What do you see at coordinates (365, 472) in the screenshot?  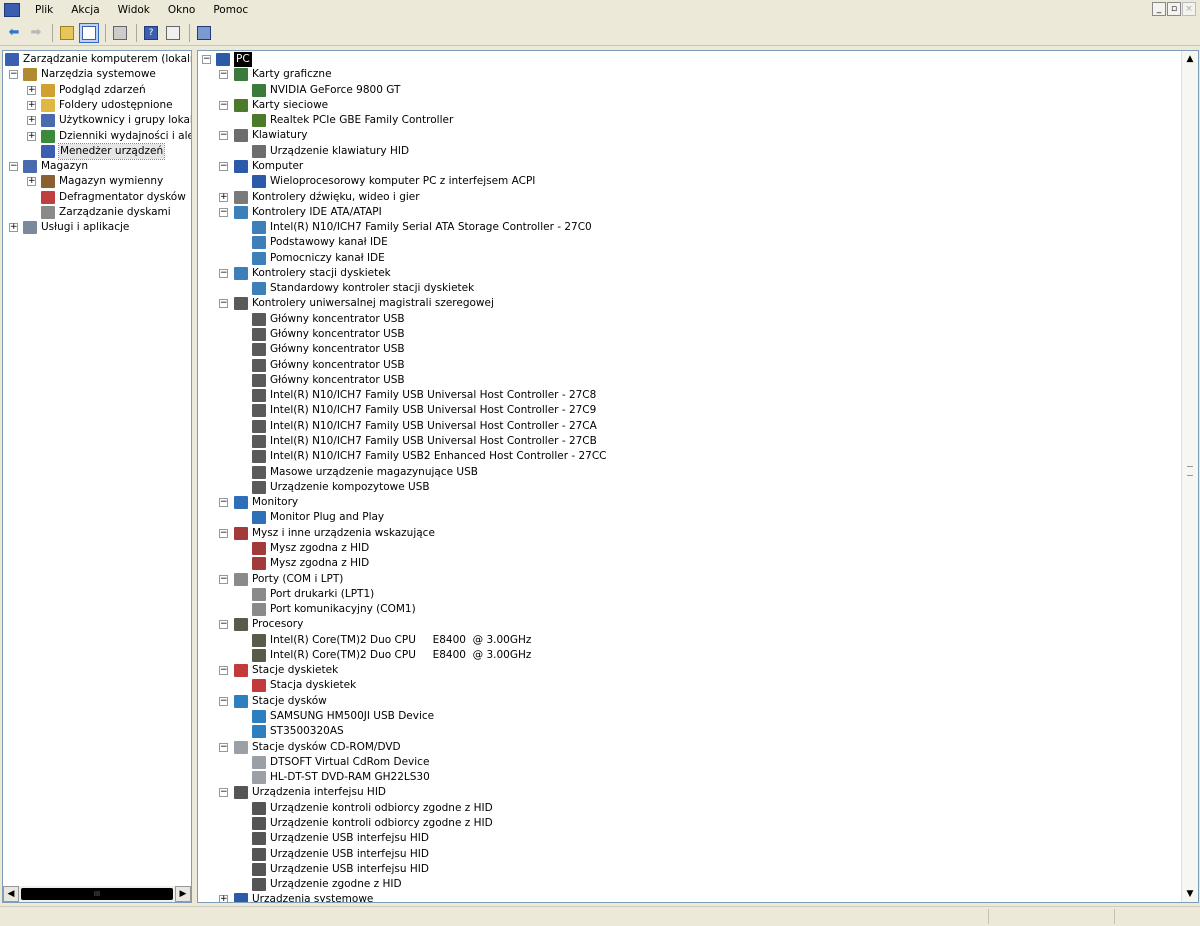 I see `device-item: Masowe urządzenie magazynujące USB` at bounding box center [365, 472].